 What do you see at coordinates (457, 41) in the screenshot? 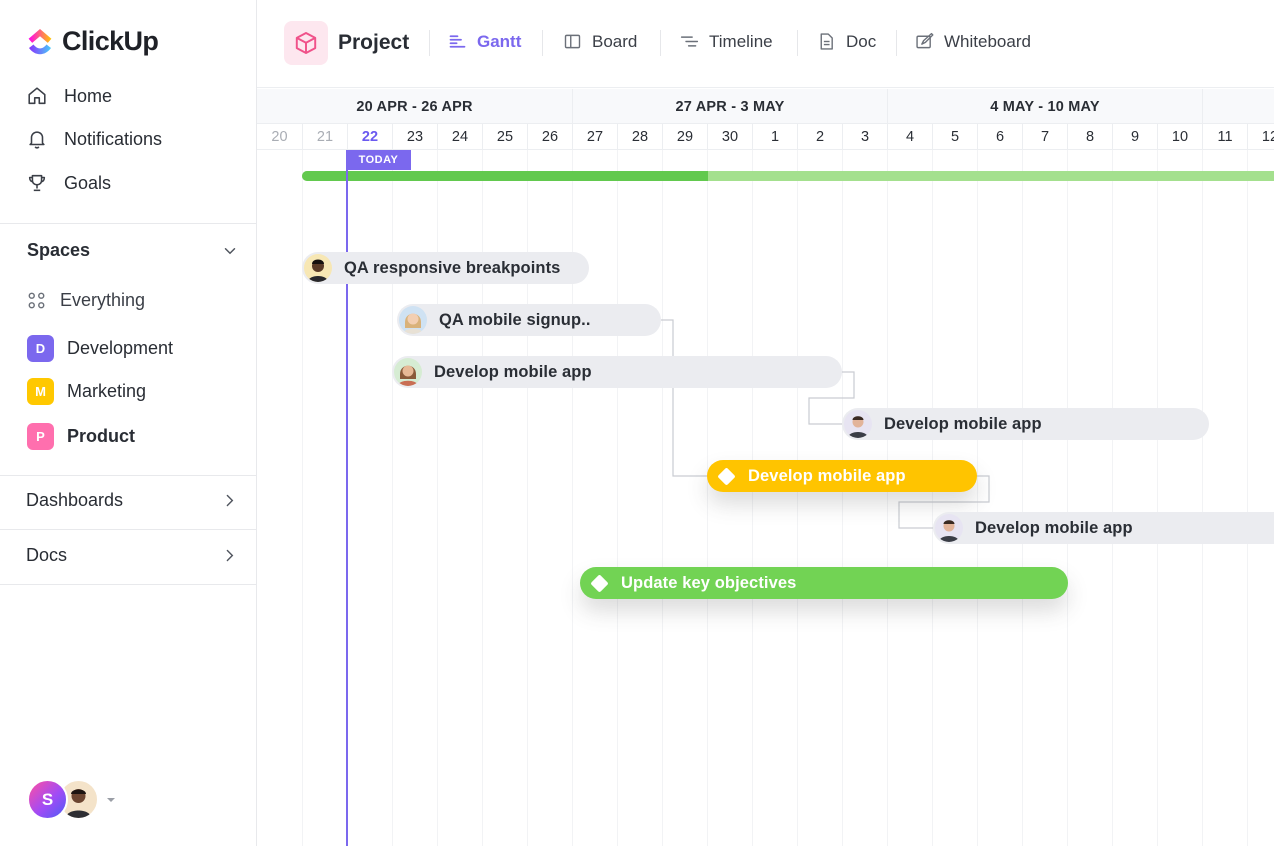
I see `gantt-icon` at bounding box center [457, 41].